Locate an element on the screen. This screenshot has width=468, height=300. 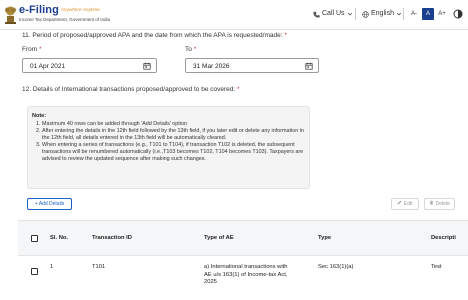
to-date-field: 31 Mar 2026 is located at coordinates (252, 65).